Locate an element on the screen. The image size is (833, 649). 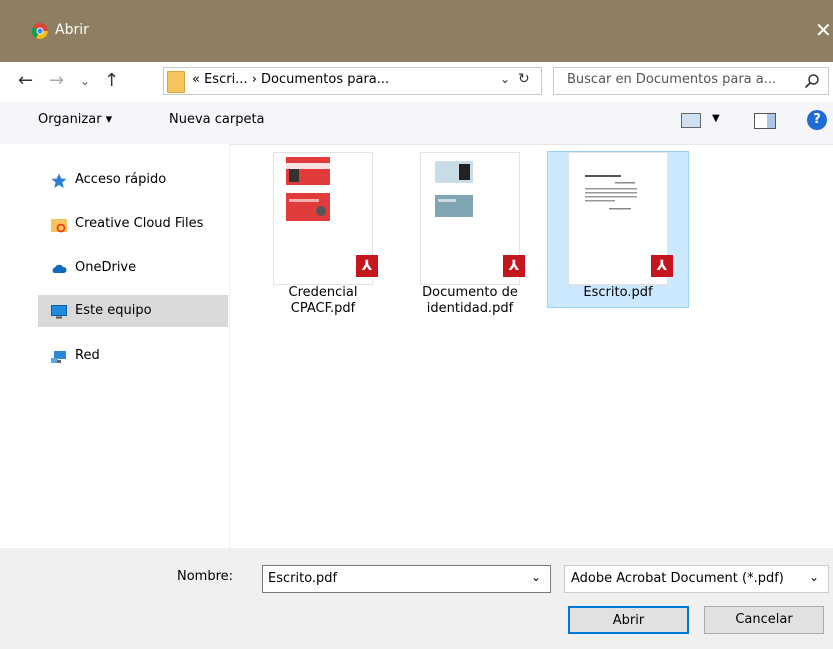
sidebar-item-quick-access: Acceso rápido is located at coordinates (133, 180).